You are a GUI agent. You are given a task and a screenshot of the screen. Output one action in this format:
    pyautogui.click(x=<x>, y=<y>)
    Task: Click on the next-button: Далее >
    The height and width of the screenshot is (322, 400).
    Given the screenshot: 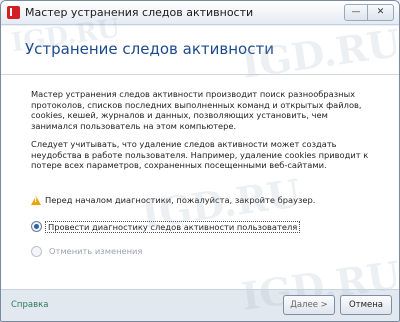 What is the action you would take?
    pyautogui.click(x=309, y=305)
    